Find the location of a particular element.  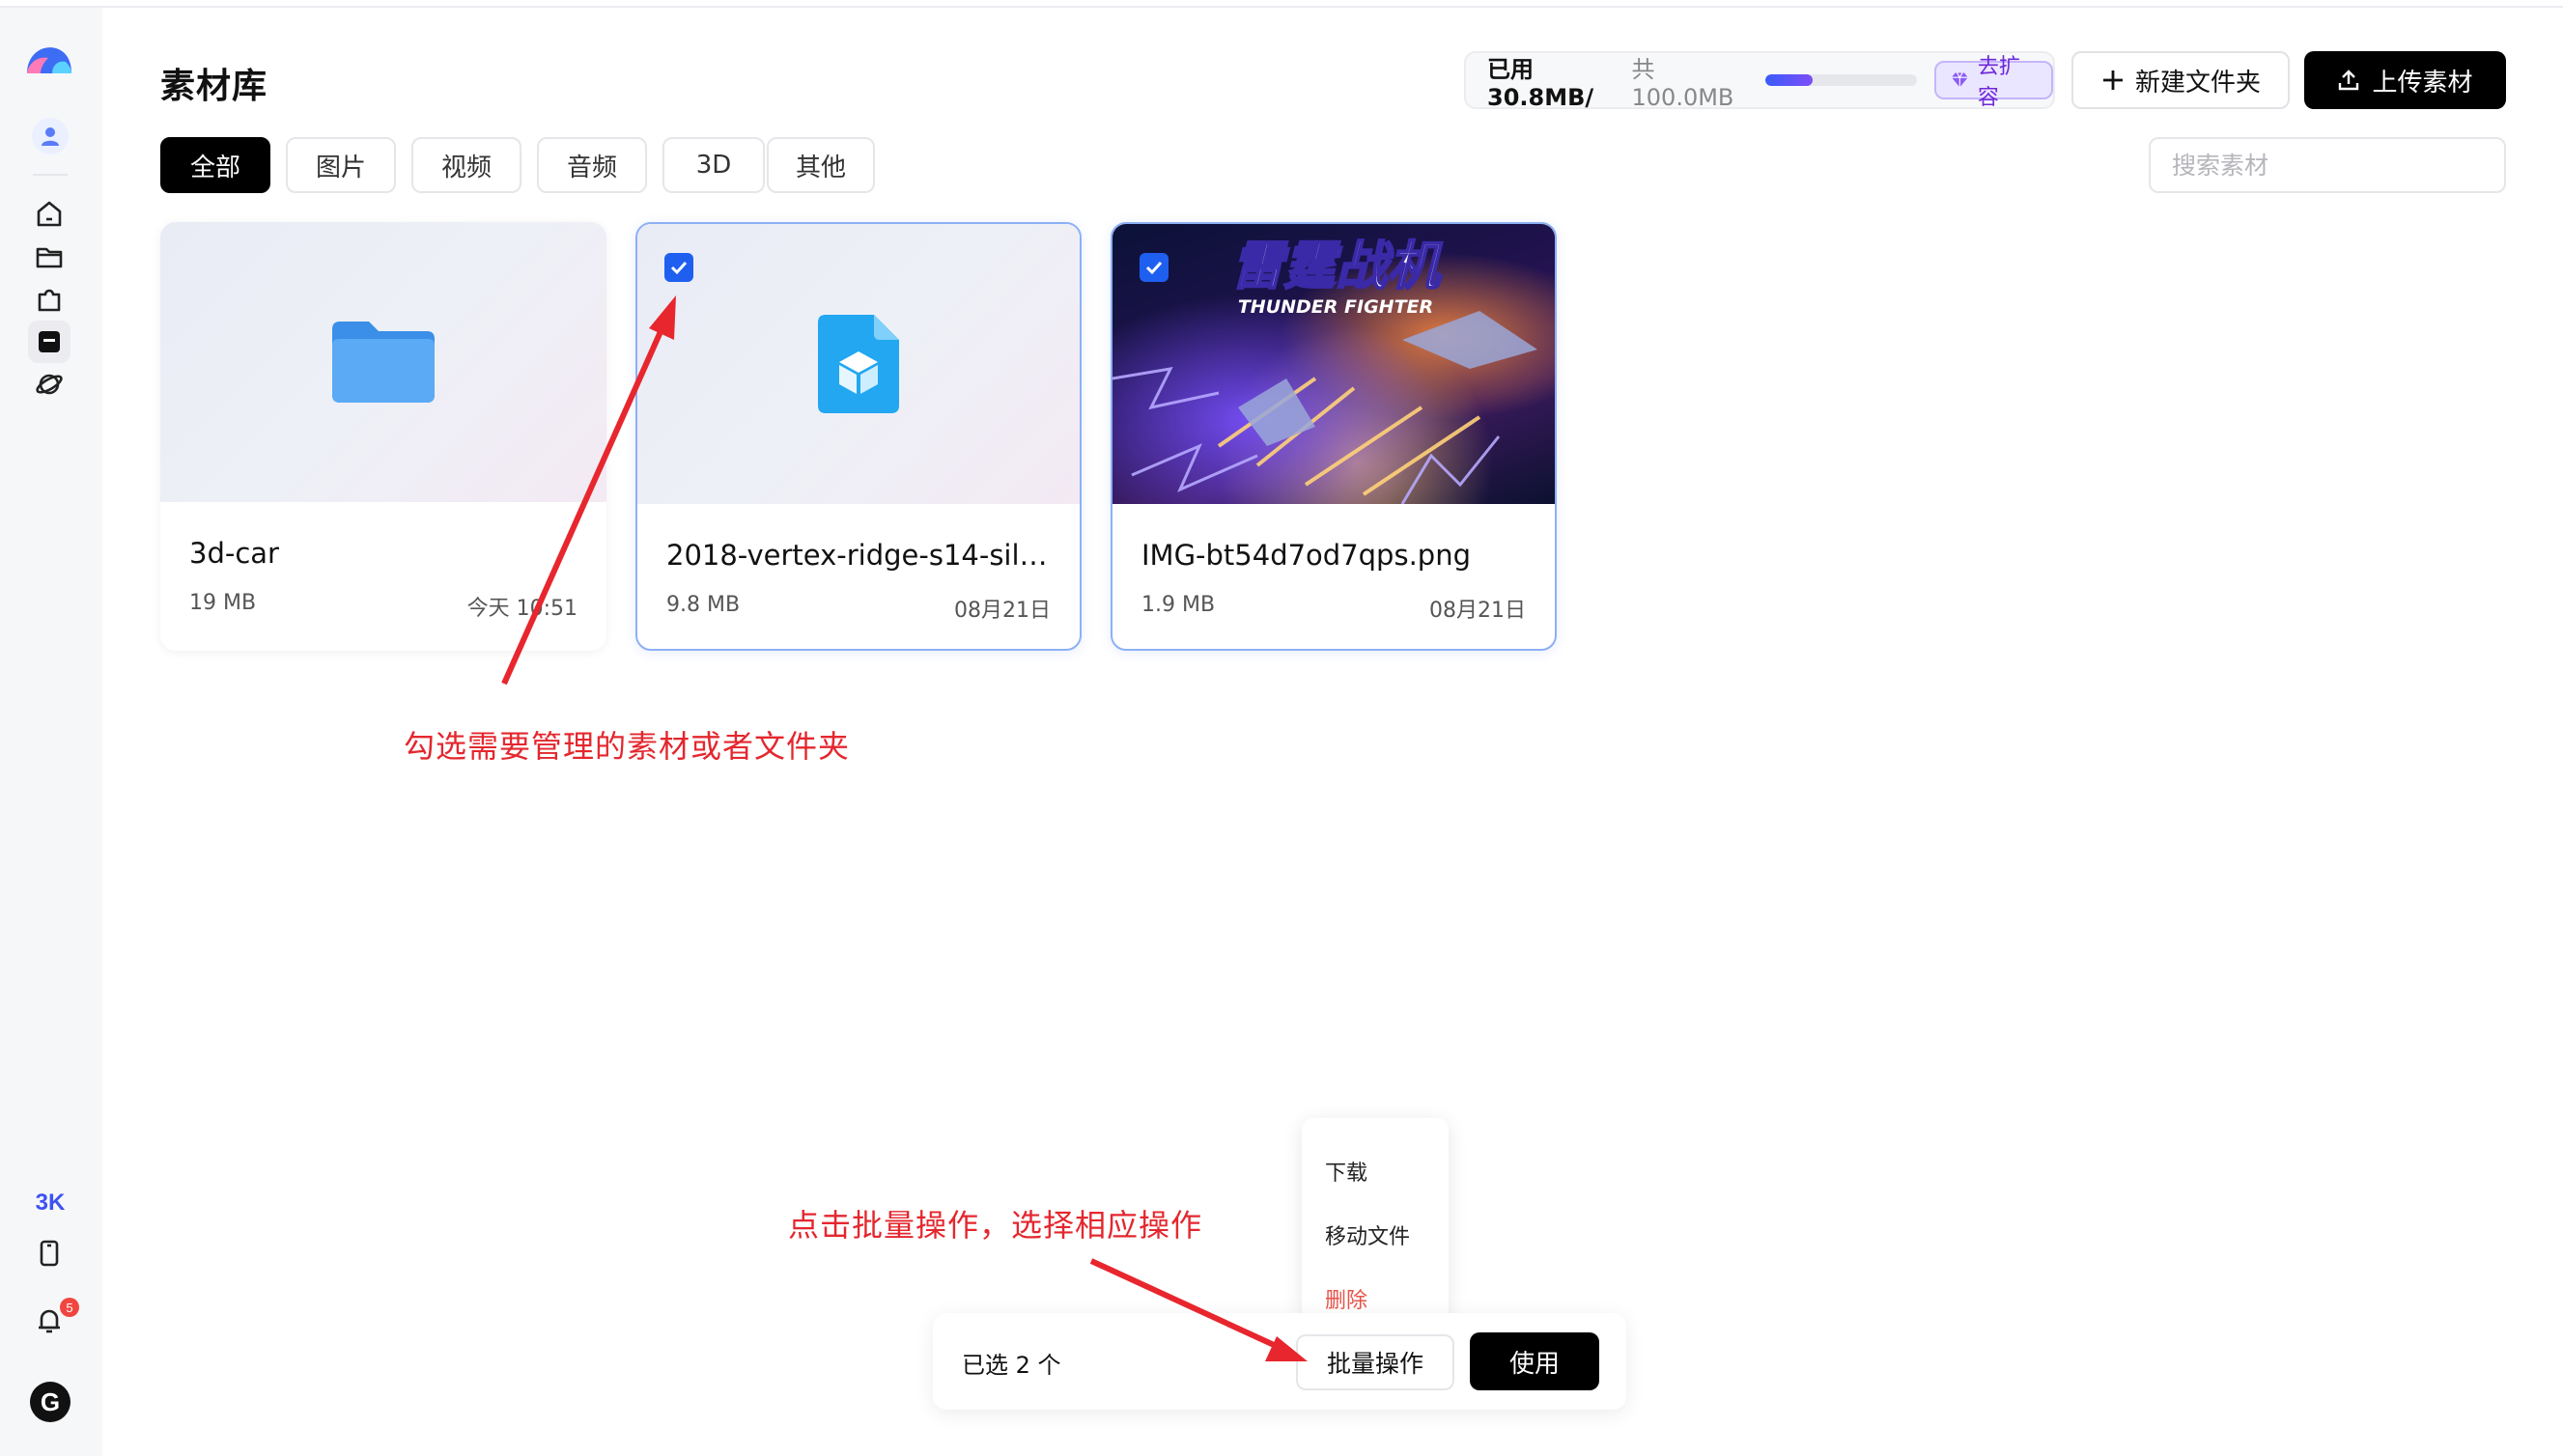

tab-3d: 3D is located at coordinates (713, 165).